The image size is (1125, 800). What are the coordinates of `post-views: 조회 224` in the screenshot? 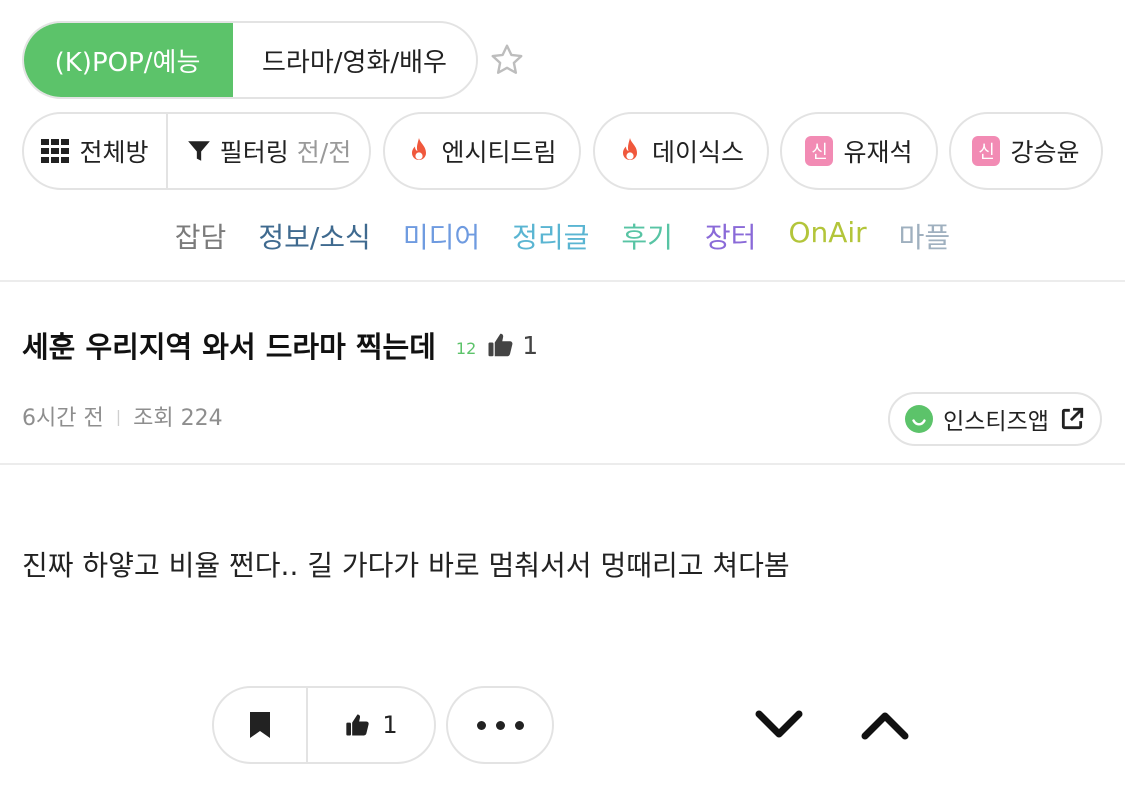 It's located at (178, 418).